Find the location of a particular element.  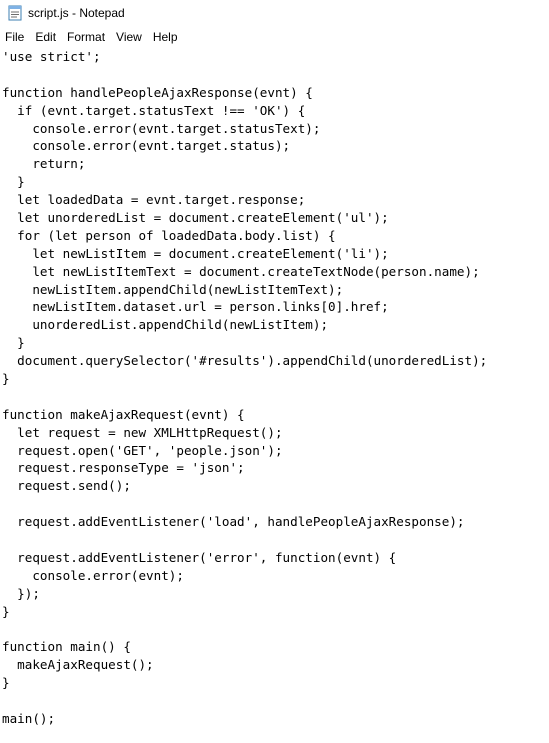

menu-bar: File Edit Format View Help is located at coordinates (274, 37).